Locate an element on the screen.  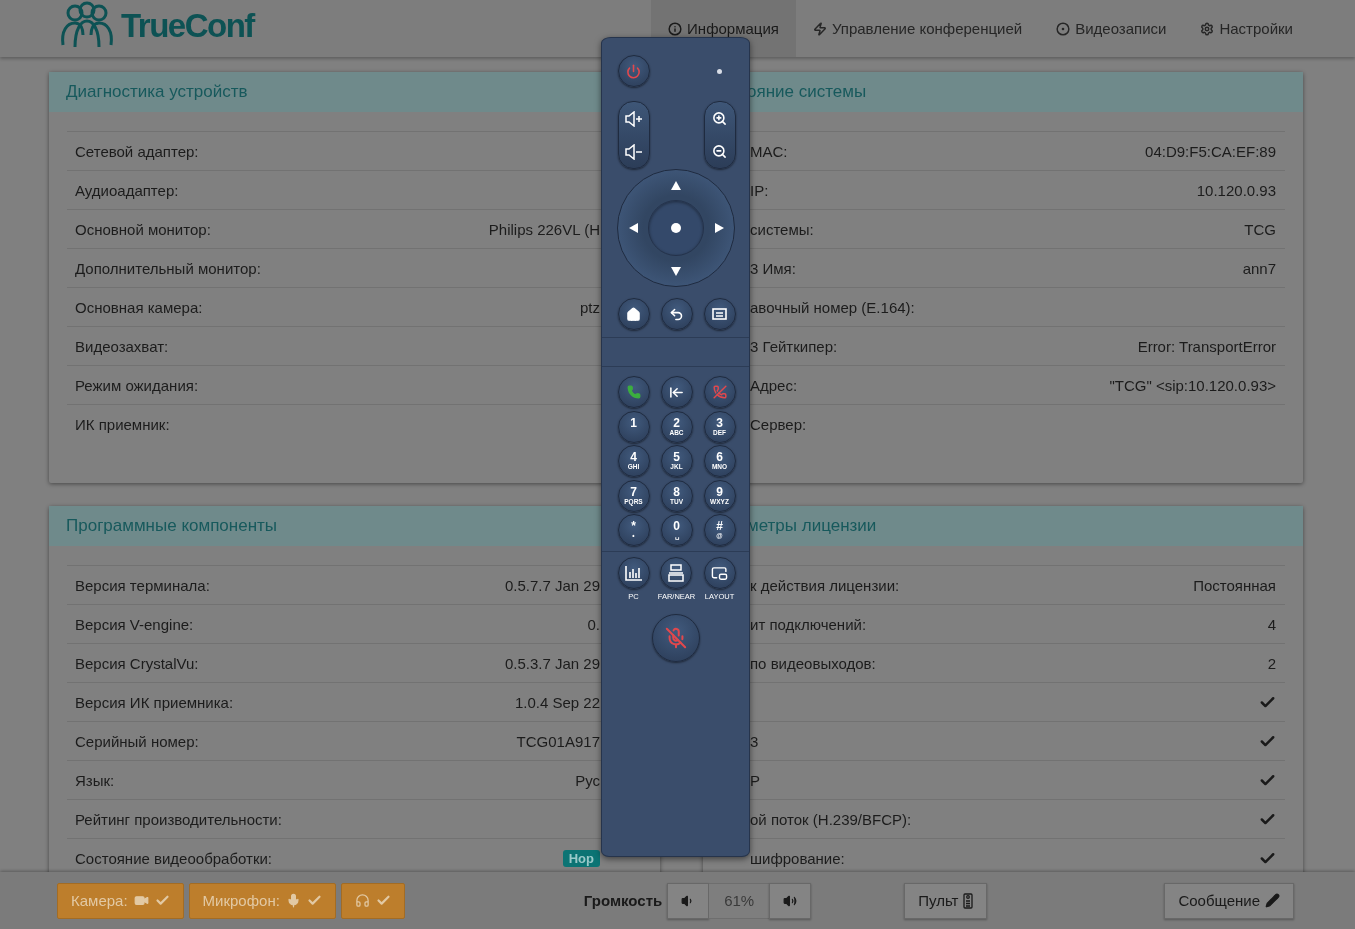
row-label: MAC: is located at coordinates (769, 151).